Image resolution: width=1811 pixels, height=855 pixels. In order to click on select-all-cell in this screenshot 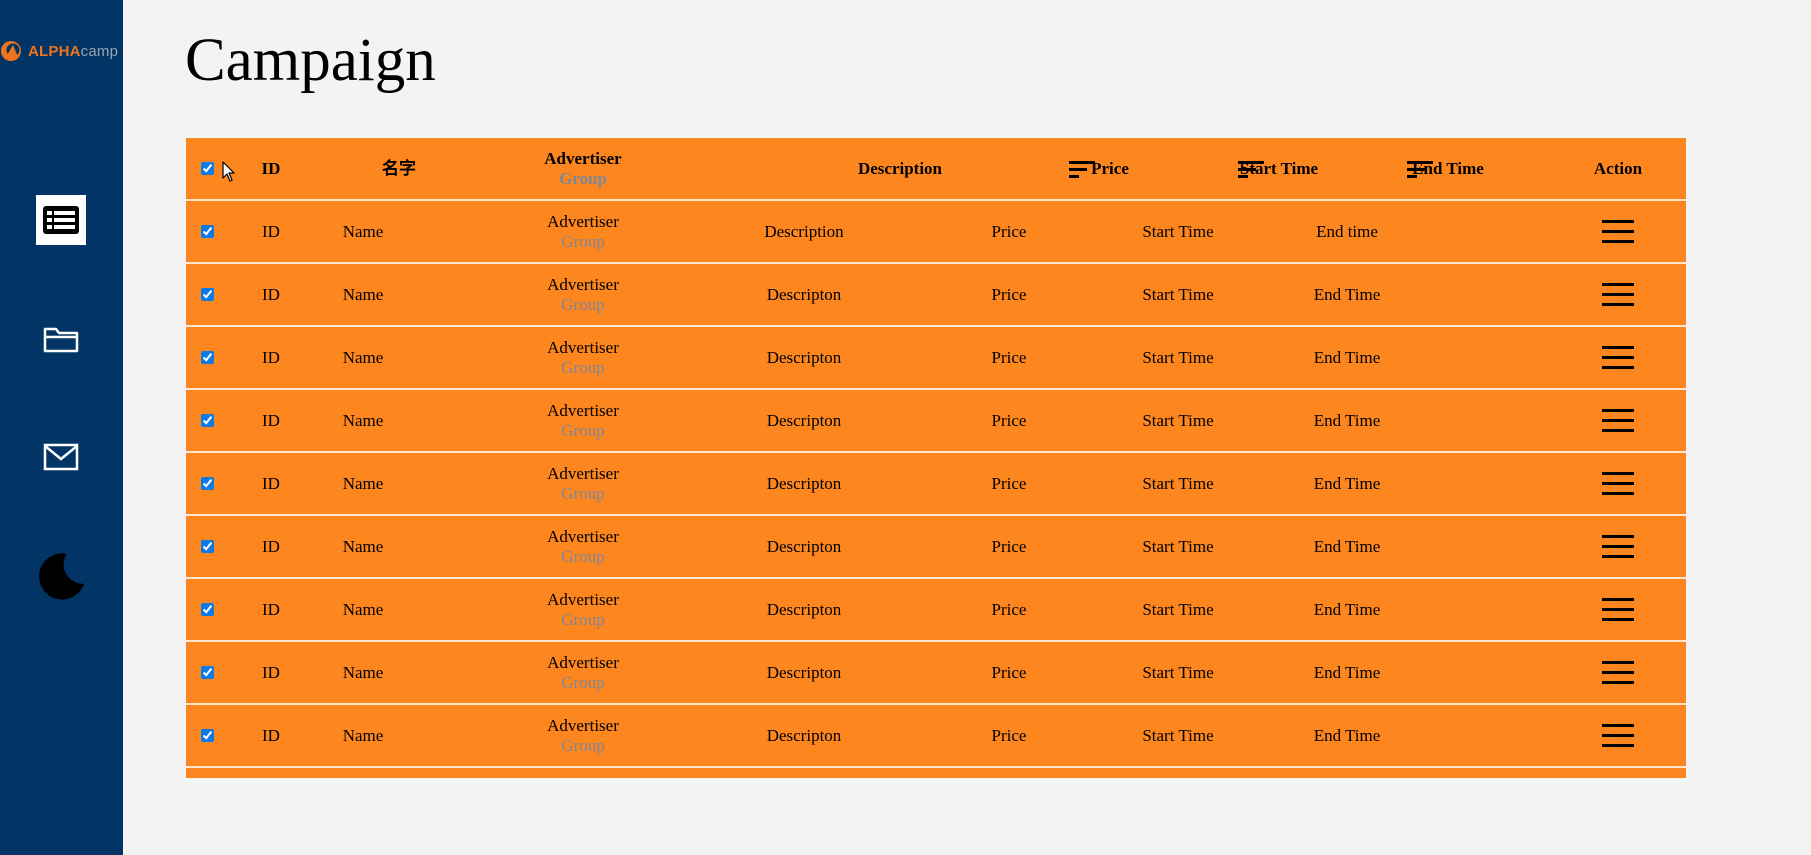, I will do `click(207, 168)`.